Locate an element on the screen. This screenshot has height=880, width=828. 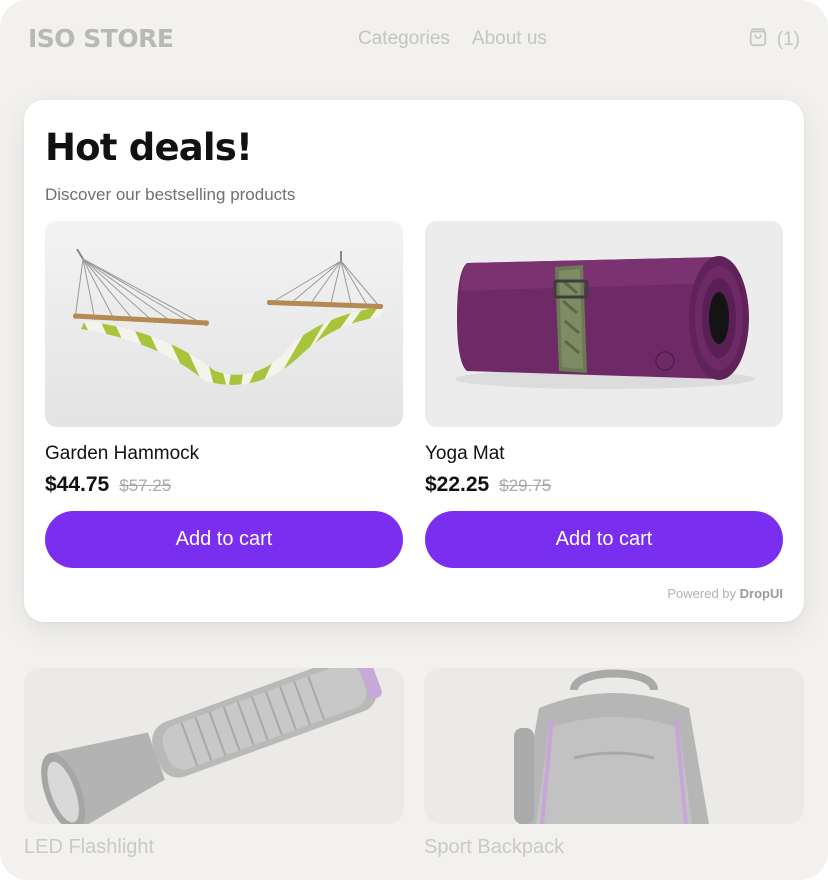
store-logo: ISO STORE is located at coordinates (101, 38).